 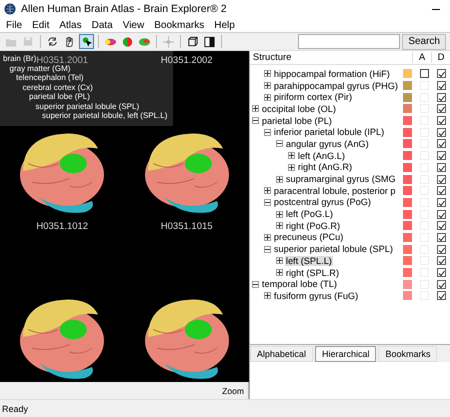 I want to click on tree-item: fusiform gyrus (FuG), so click(x=316, y=295).